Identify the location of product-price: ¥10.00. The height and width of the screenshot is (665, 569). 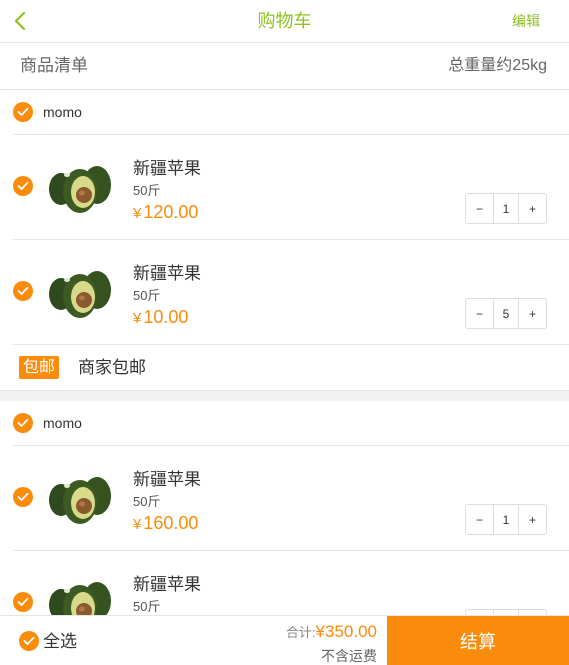
(160, 317).